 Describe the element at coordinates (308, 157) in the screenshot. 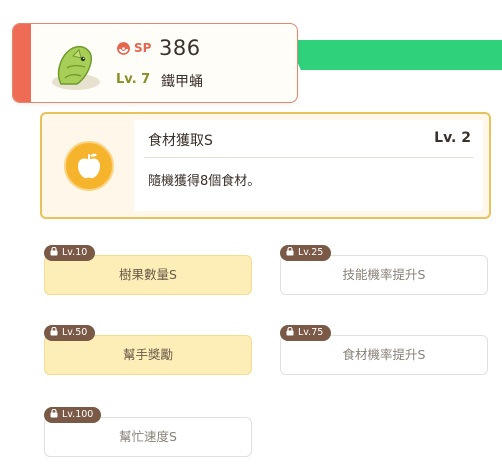

I see `divider` at that location.